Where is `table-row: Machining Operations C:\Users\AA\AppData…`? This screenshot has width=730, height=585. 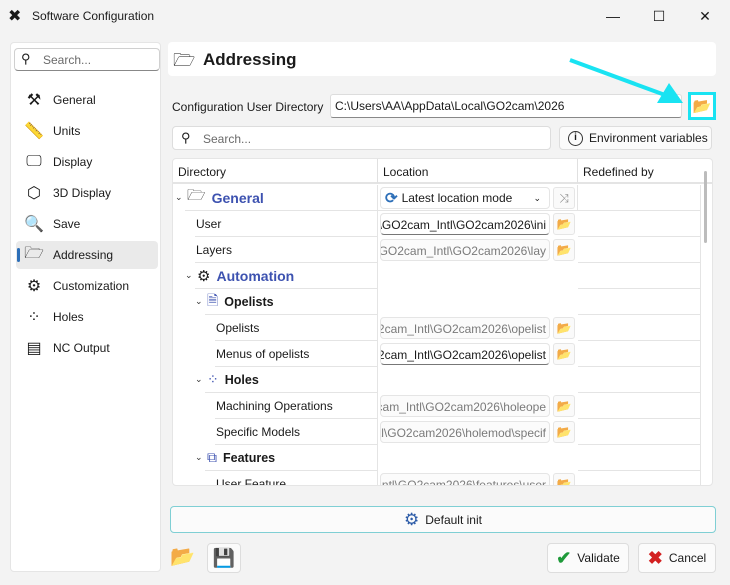
table-row: Machining Operations C:\Users\AA\AppData… is located at coordinates (437, 406).